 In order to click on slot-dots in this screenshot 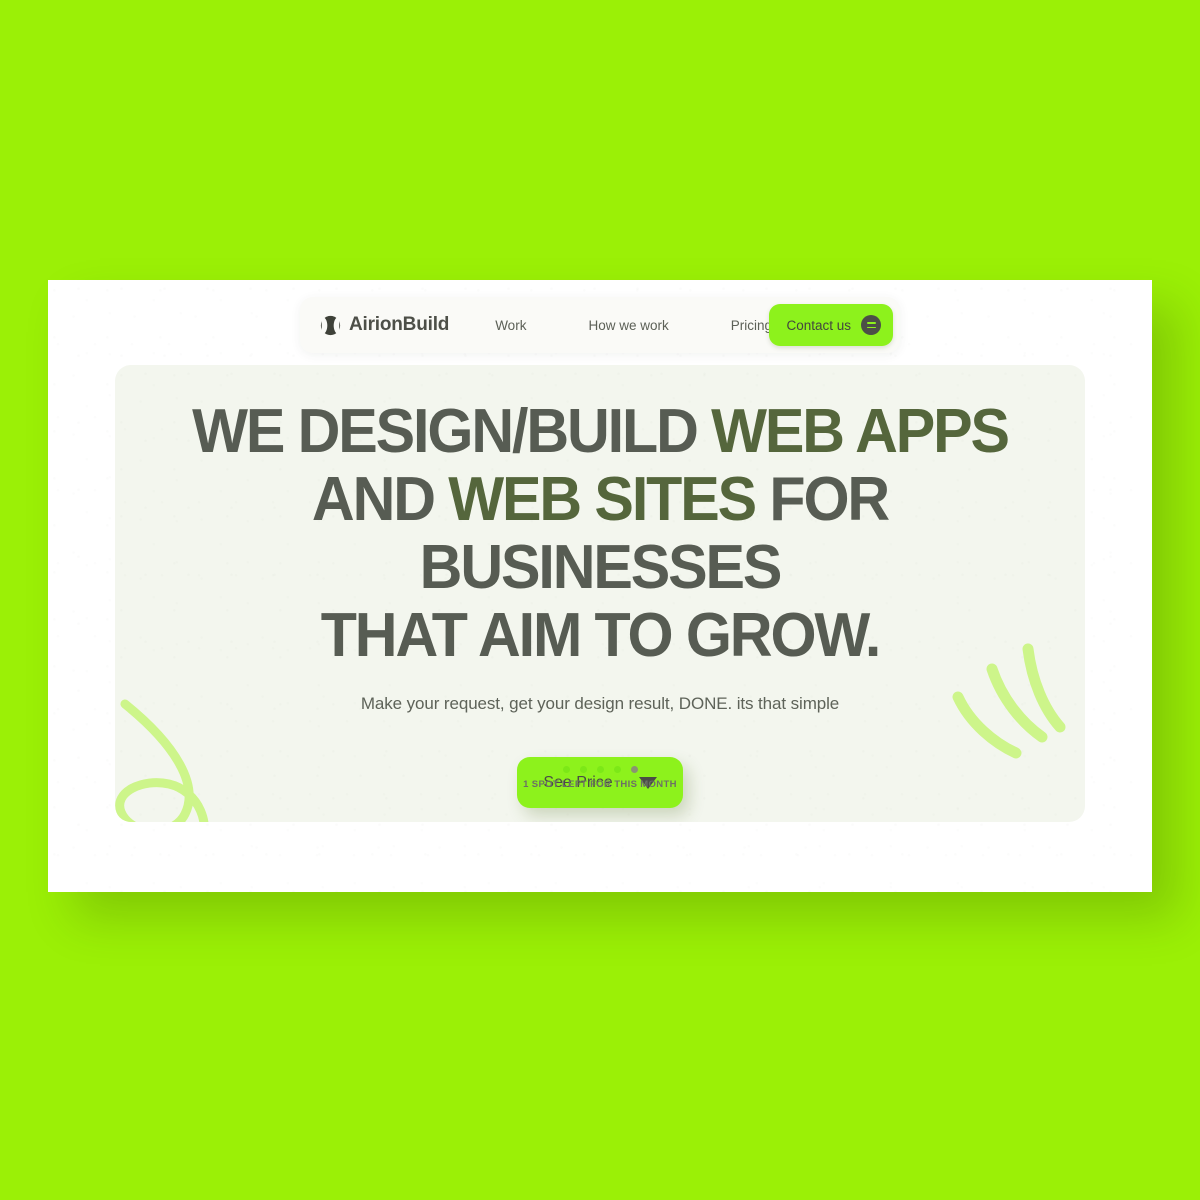, I will do `click(600, 769)`.